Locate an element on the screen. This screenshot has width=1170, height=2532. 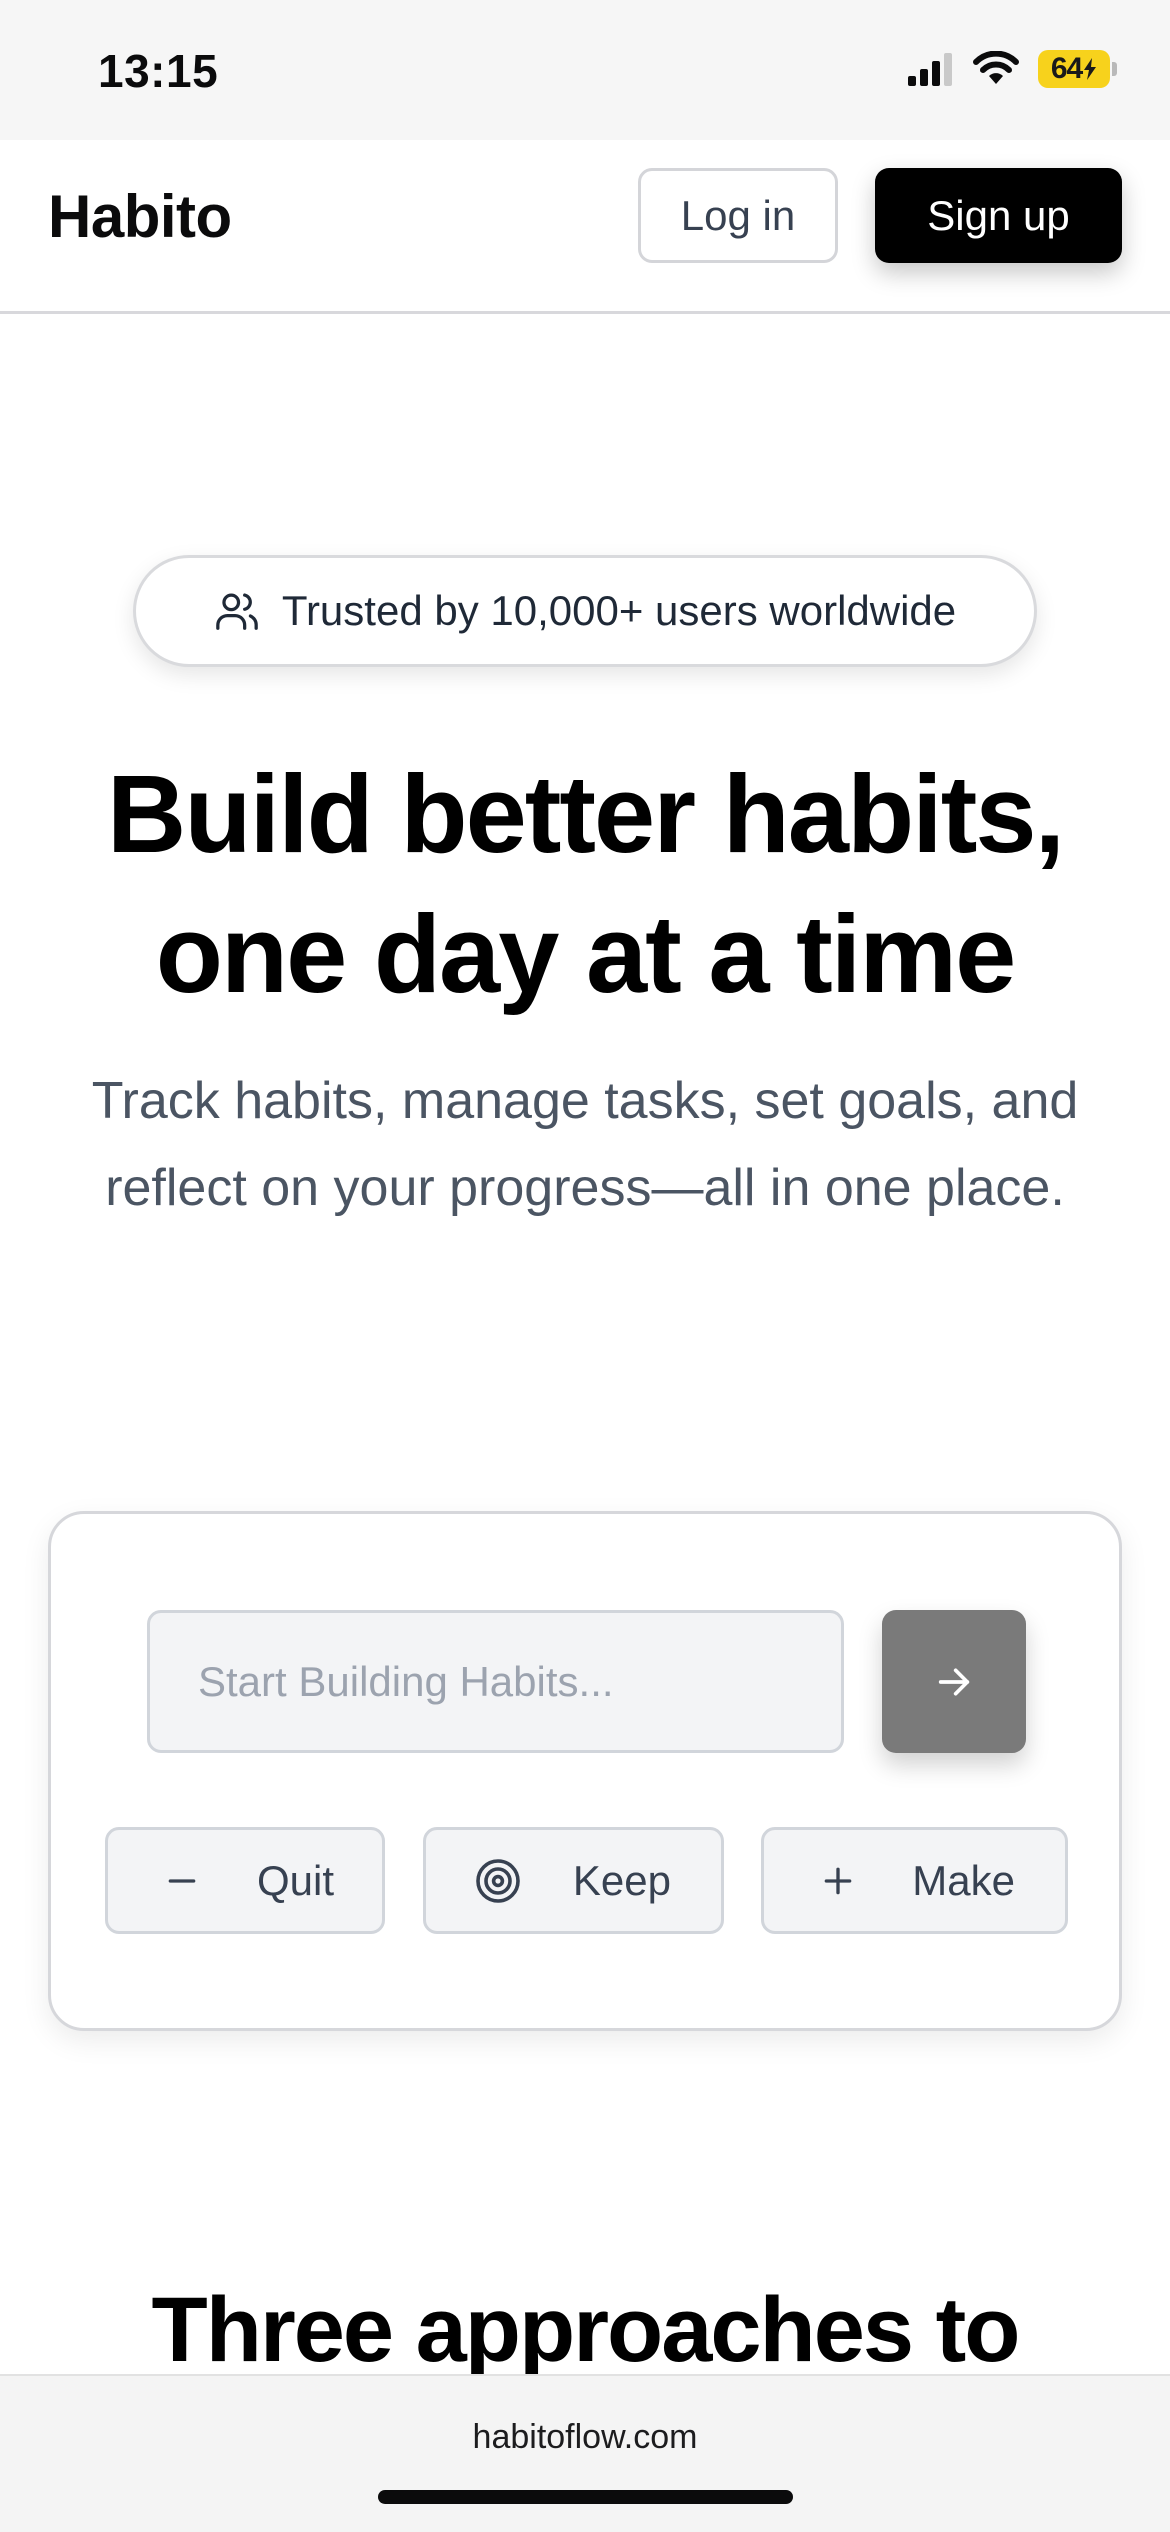
arrow-right-icon is located at coordinates (954, 1681).